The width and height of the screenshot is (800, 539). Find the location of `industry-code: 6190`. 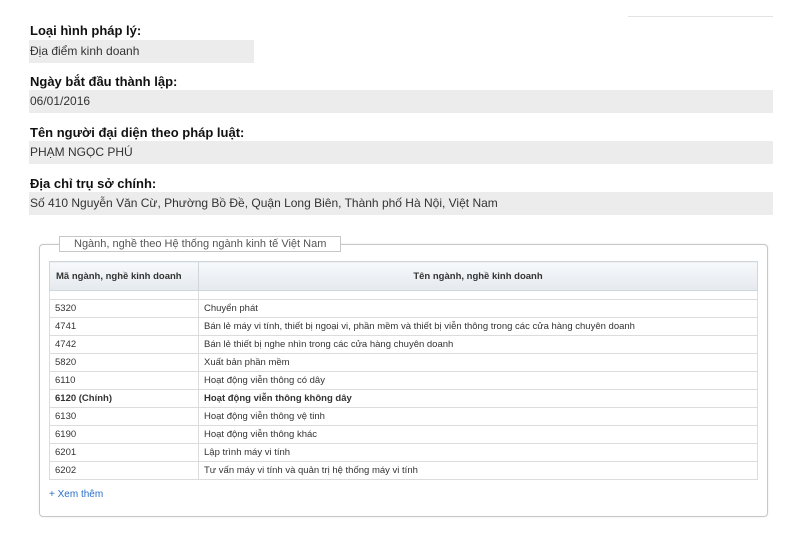

industry-code: 6190 is located at coordinates (124, 434).